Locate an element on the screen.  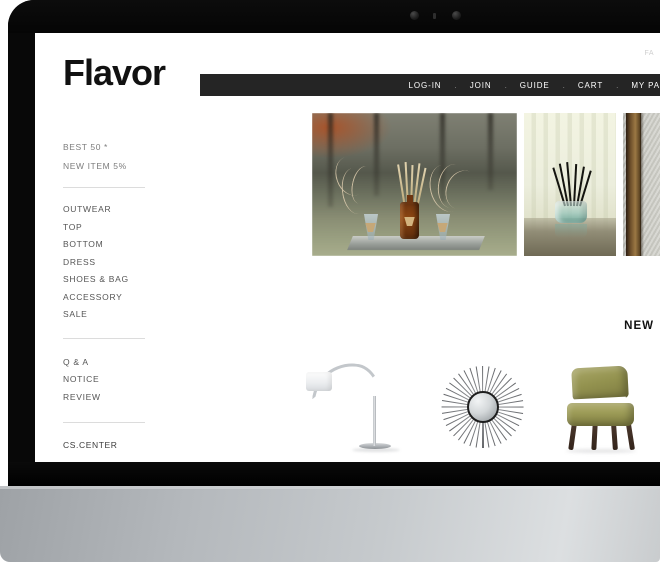
sidebar-promo-new-item: NEW ITEM 5% is located at coordinates (115, 166).